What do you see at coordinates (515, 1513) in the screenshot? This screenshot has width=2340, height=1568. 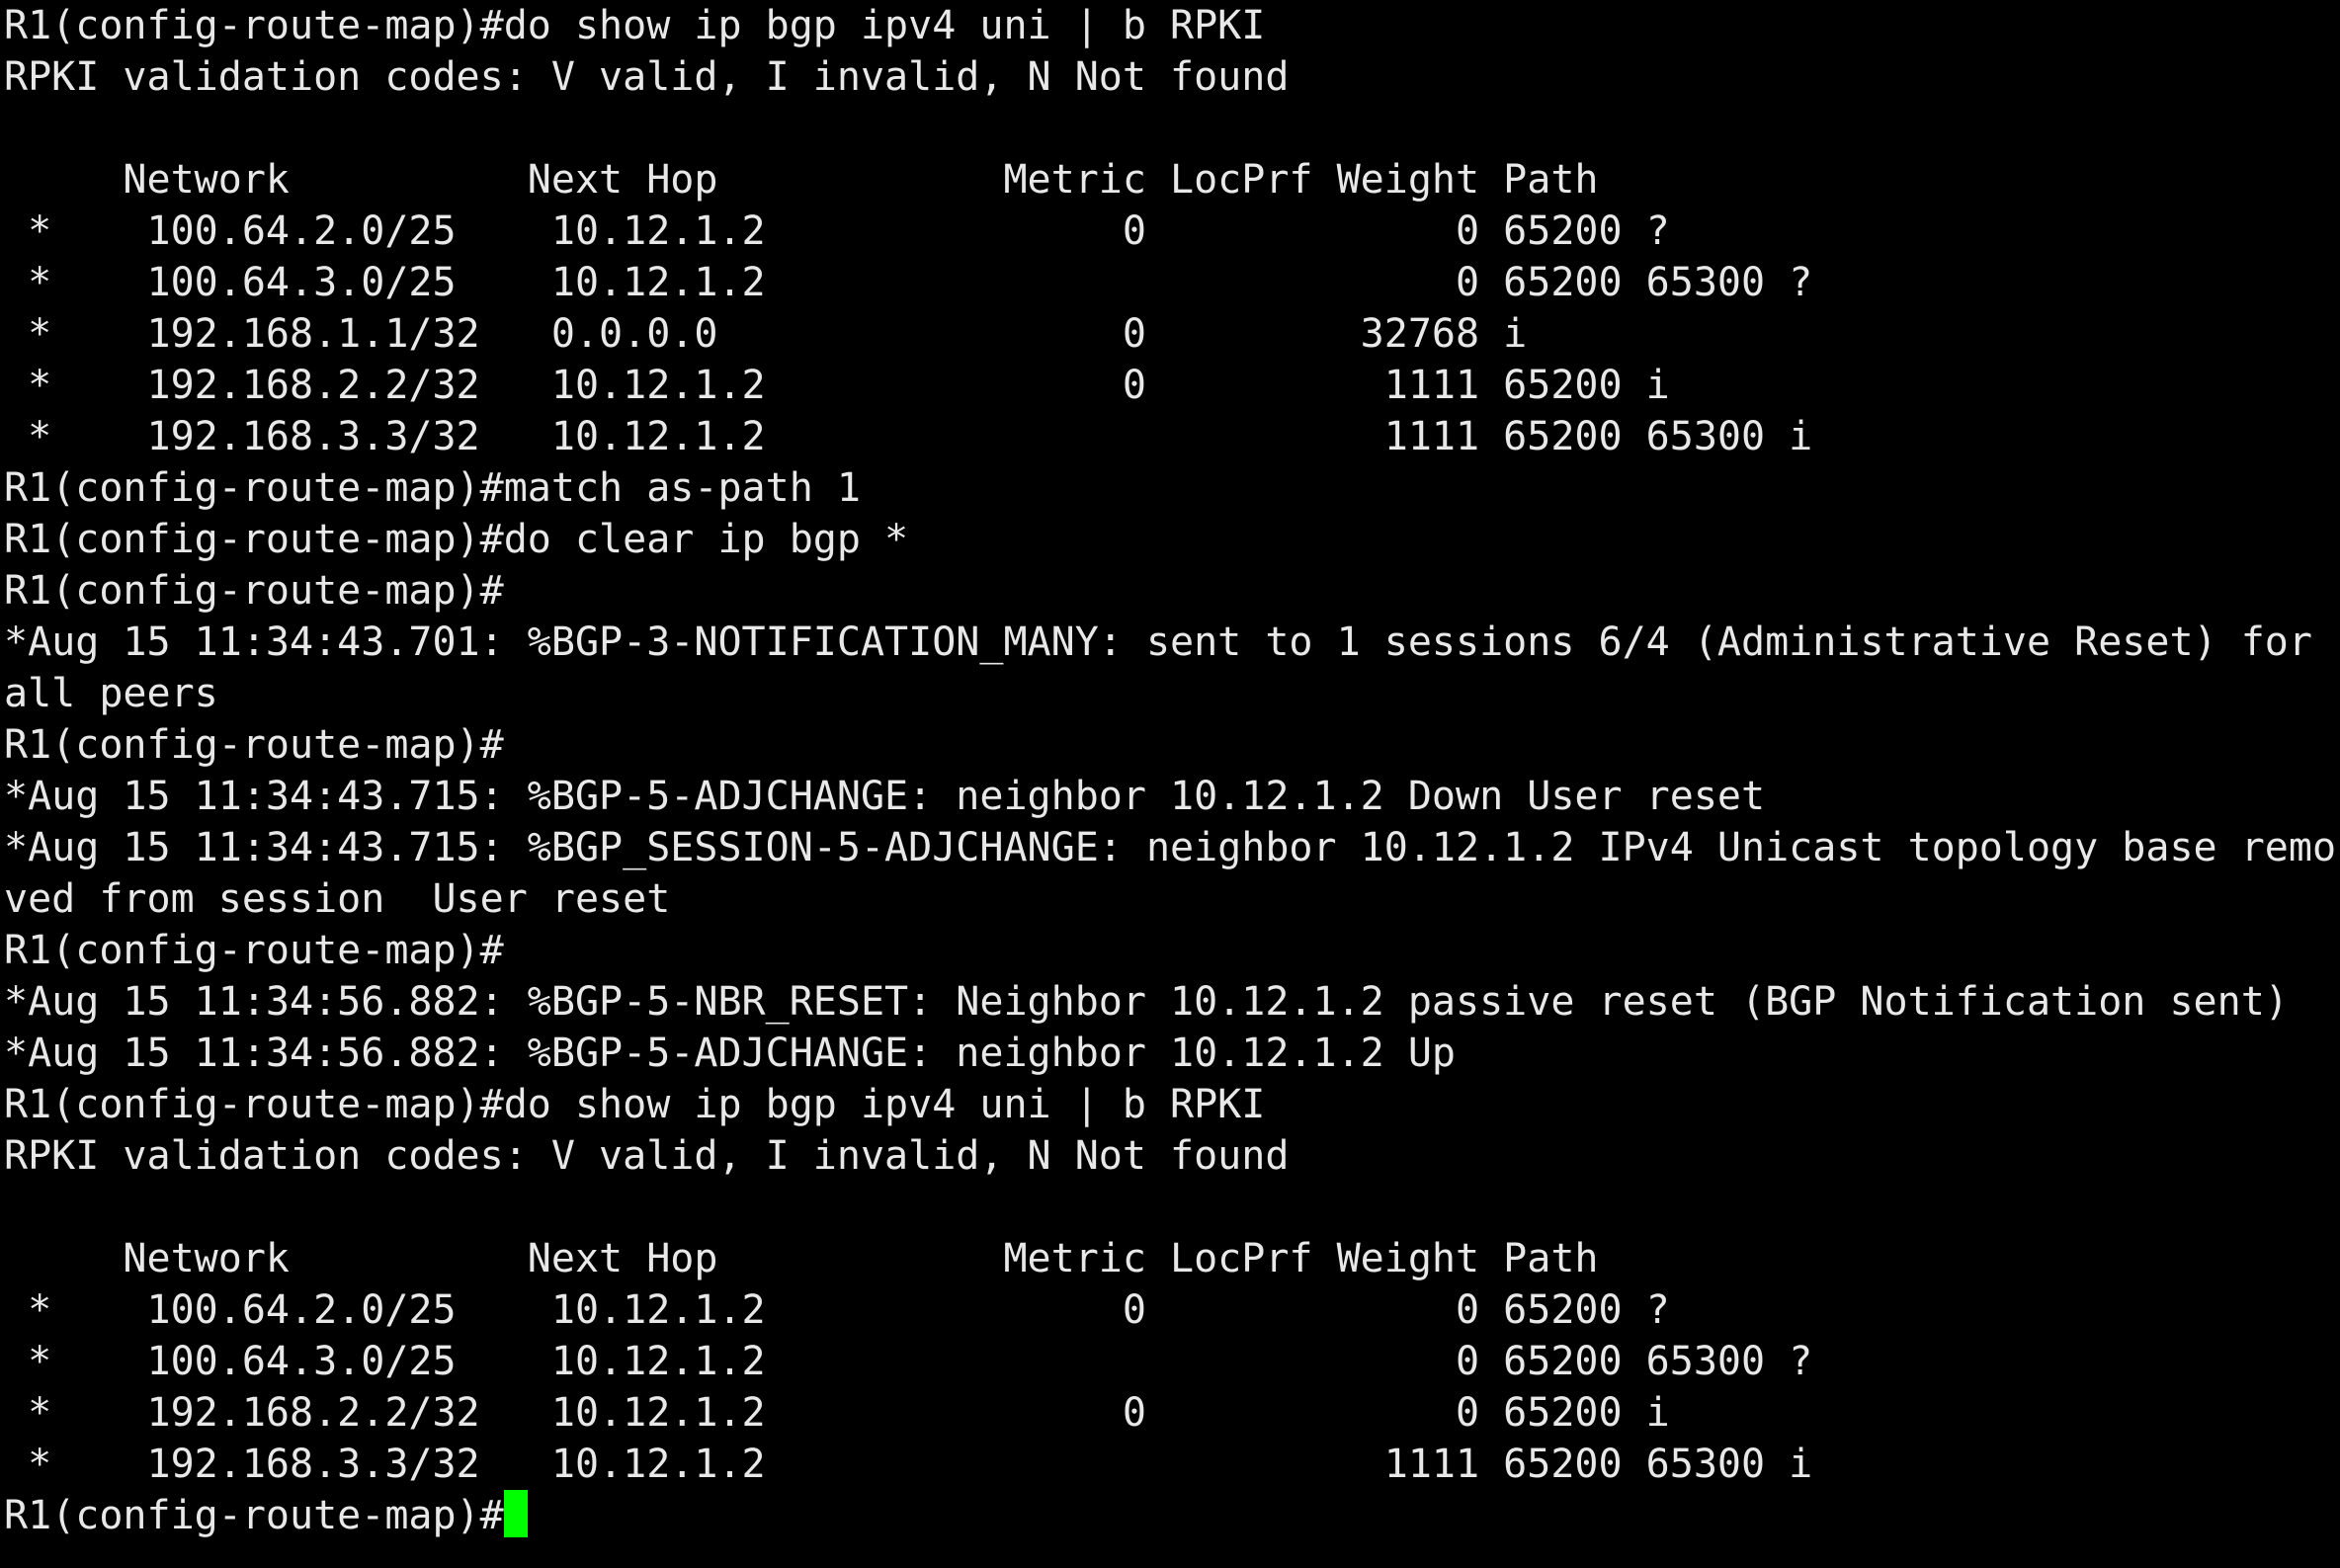 I see `text-cursor` at bounding box center [515, 1513].